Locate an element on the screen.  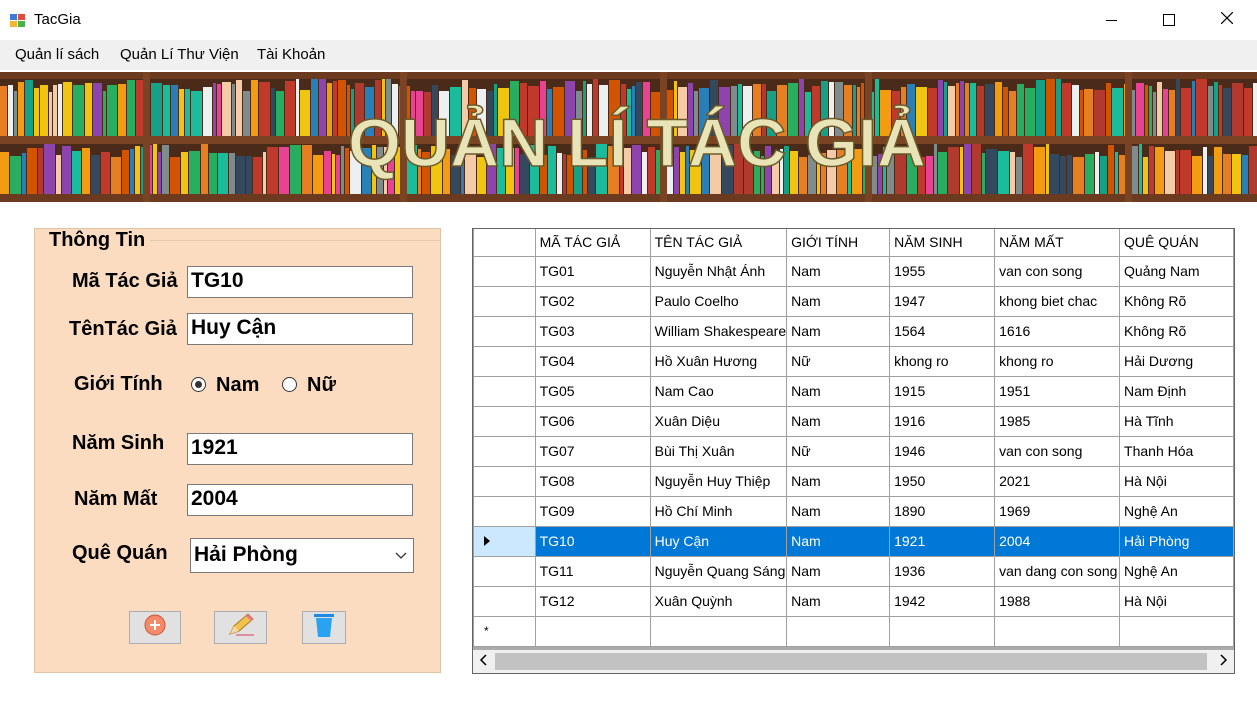
ten-tac-gia-input: Huy Cận is located at coordinates (300, 329).